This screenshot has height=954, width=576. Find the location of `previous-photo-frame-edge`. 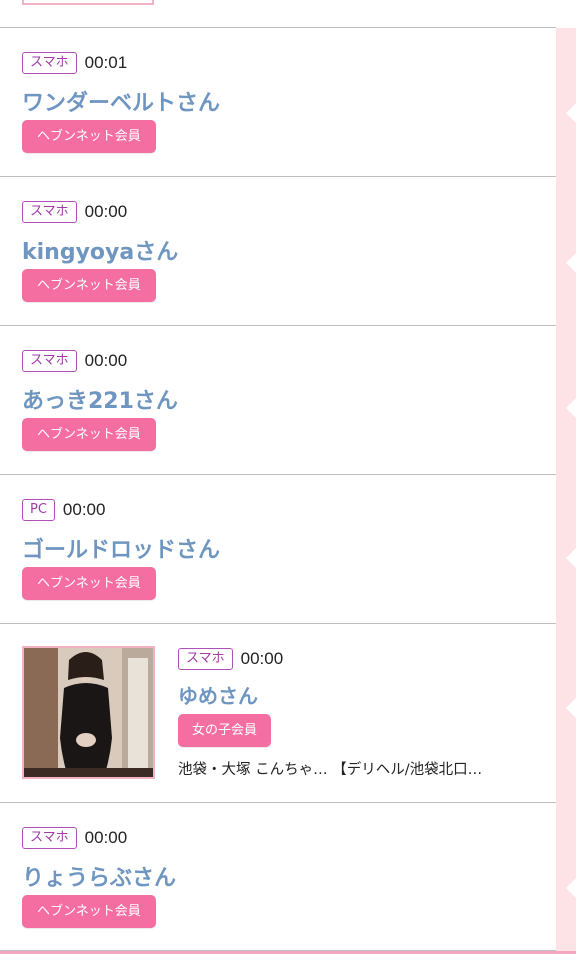

previous-photo-frame-edge is located at coordinates (88, 2).